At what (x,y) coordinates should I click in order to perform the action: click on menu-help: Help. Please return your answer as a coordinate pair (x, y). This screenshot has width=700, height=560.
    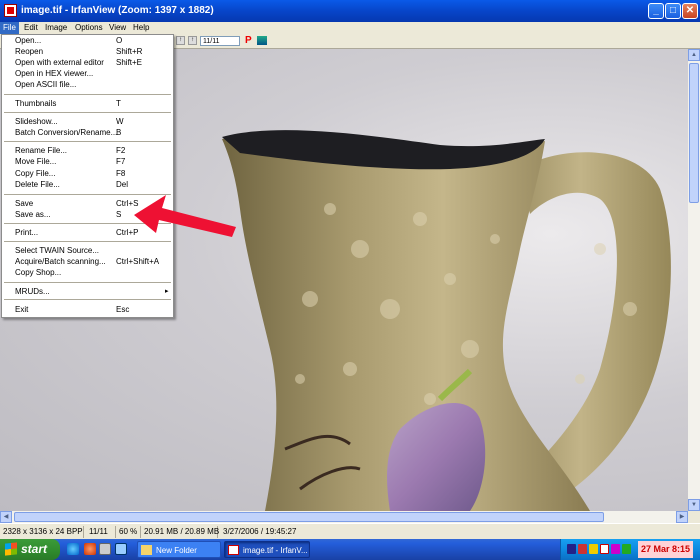
    Looking at the image, I should click on (141, 28).